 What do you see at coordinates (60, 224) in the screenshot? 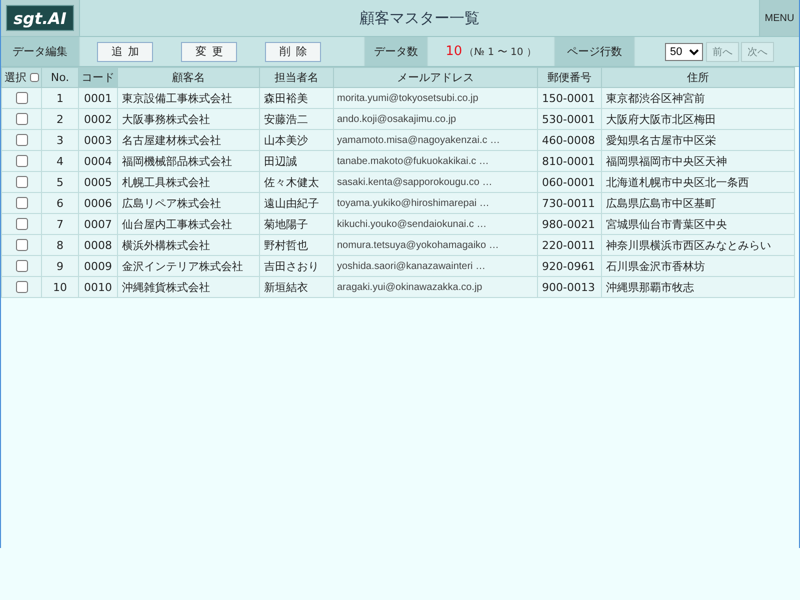
I see `table-cell: 7` at bounding box center [60, 224].